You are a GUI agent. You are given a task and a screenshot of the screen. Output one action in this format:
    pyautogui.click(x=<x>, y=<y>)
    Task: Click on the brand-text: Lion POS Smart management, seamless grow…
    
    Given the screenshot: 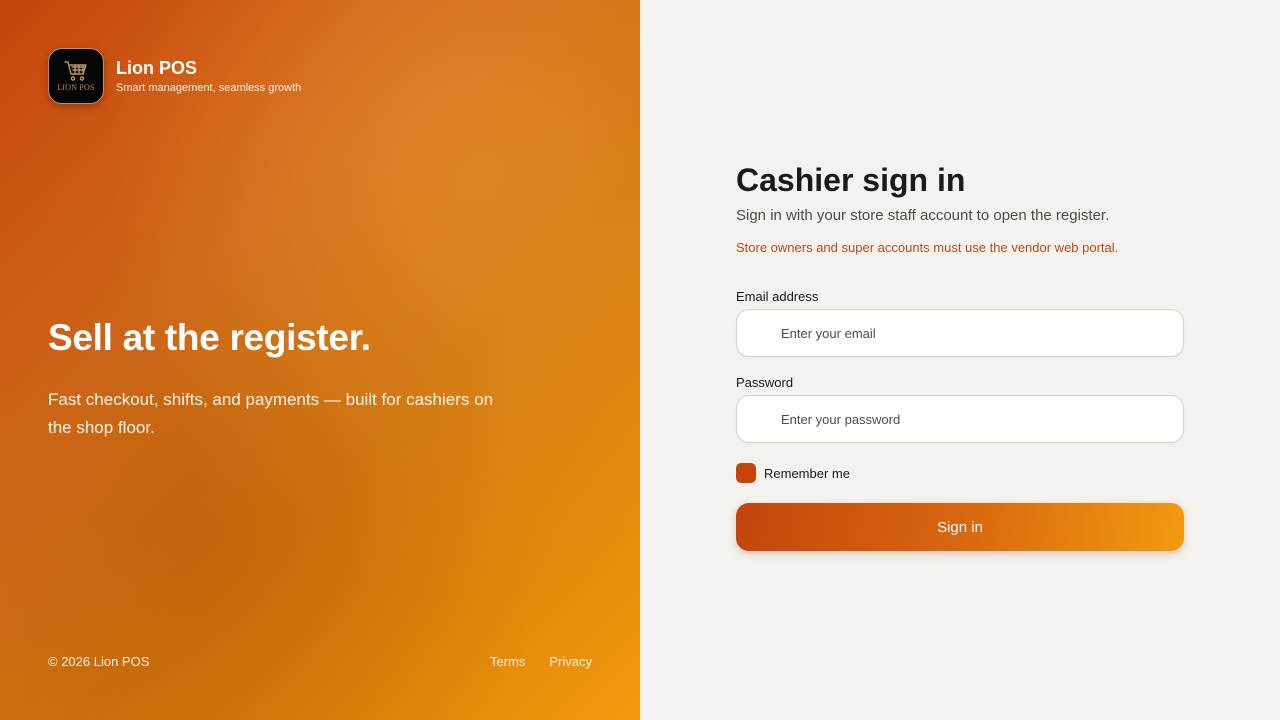 What is the action you would take?
    pyautogui.click(x=208, y=76)
    